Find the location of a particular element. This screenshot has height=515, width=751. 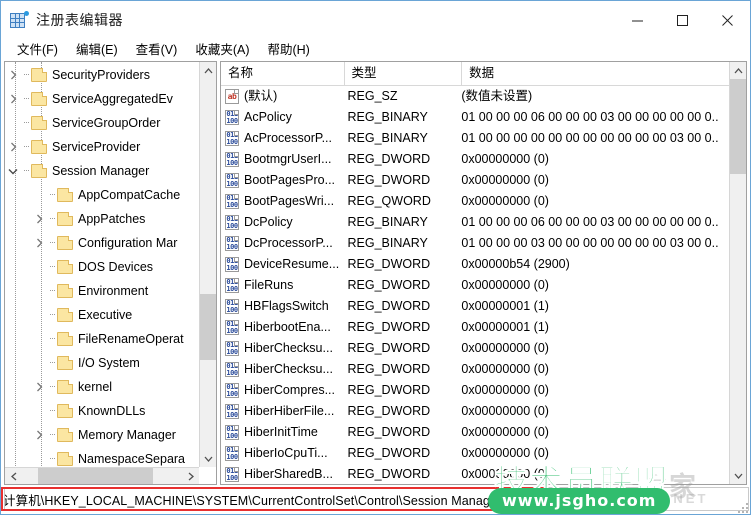

values-scroll-up-icon is located at coordinates (738, 70).